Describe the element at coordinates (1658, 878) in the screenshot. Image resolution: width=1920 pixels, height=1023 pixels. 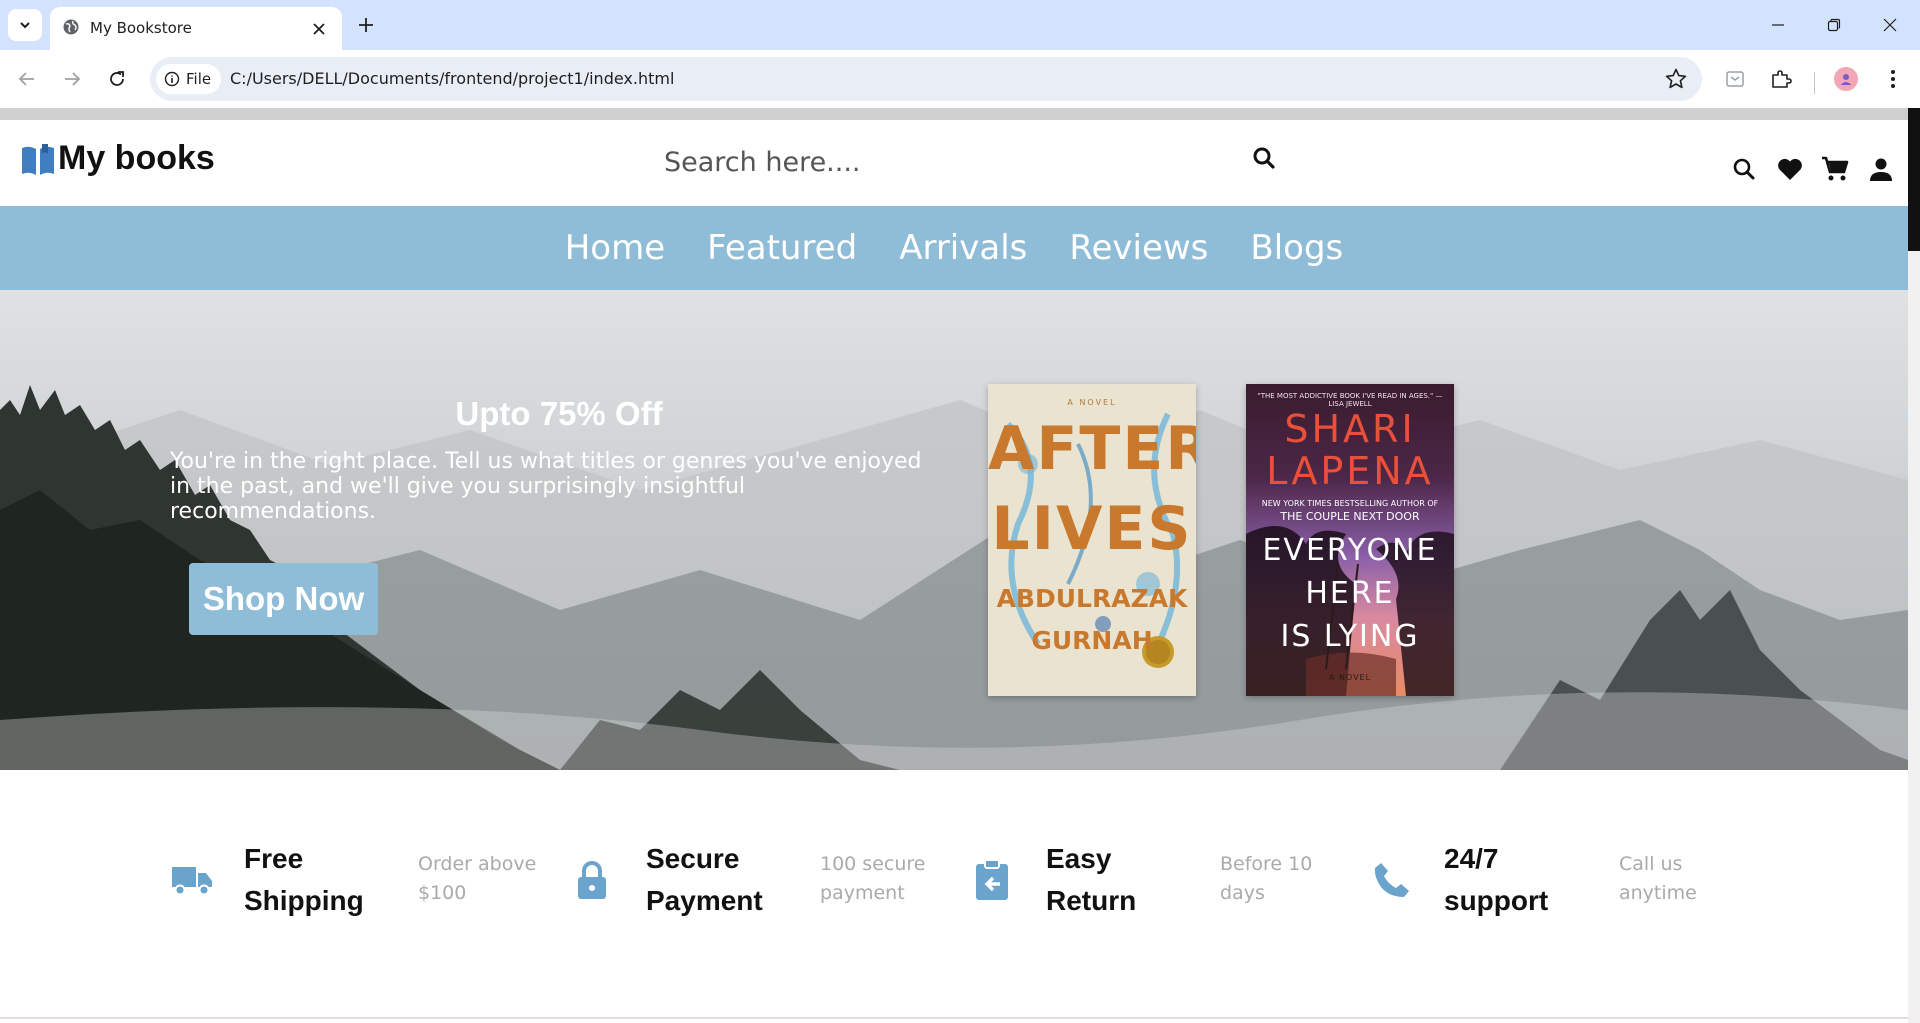
I see `feature-subtitle: Call us anytime` at that location.